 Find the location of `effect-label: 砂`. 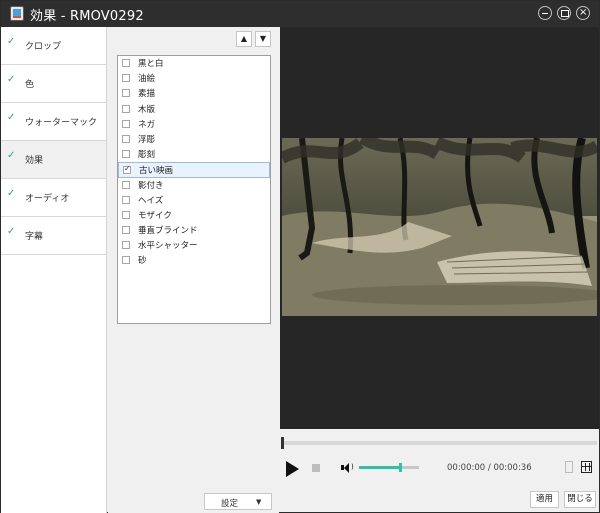

effect-label: 砂 is located at coordinates (142, 261).